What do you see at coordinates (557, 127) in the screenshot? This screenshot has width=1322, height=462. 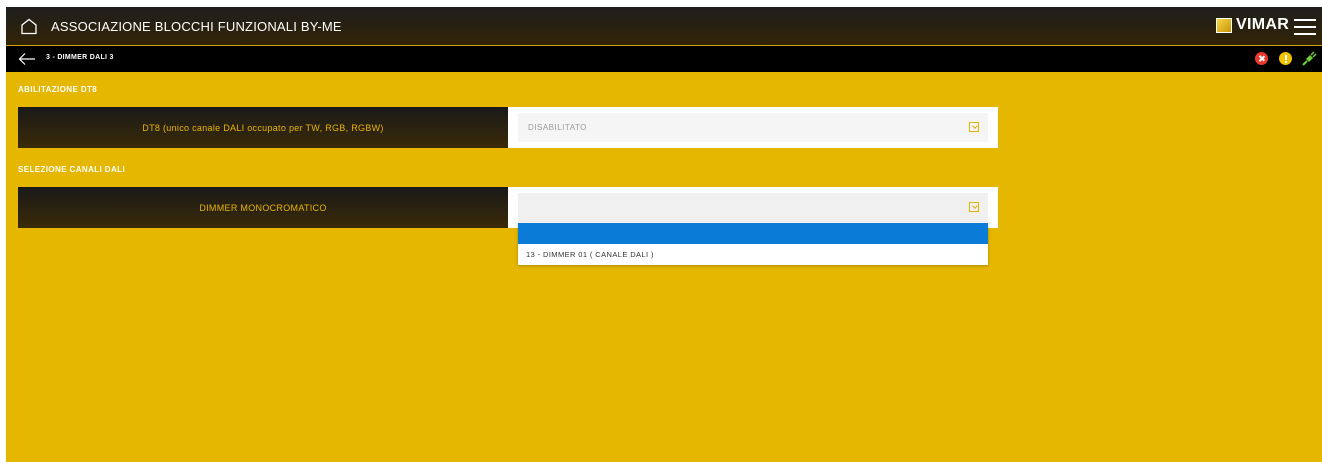 I see `dt8-select-value: DISABILITATO` at bounding box center [557, 127].